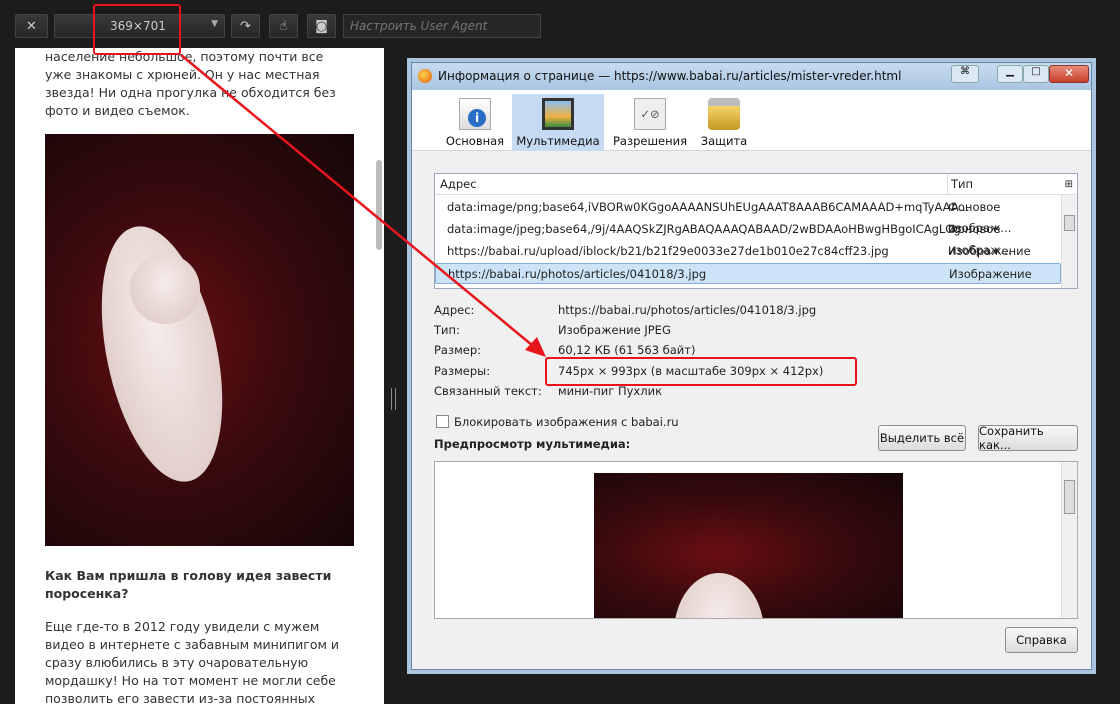  Describe the element at coordinates (363, 205) in the screenshot. I see `annotation-arrow` at that location.